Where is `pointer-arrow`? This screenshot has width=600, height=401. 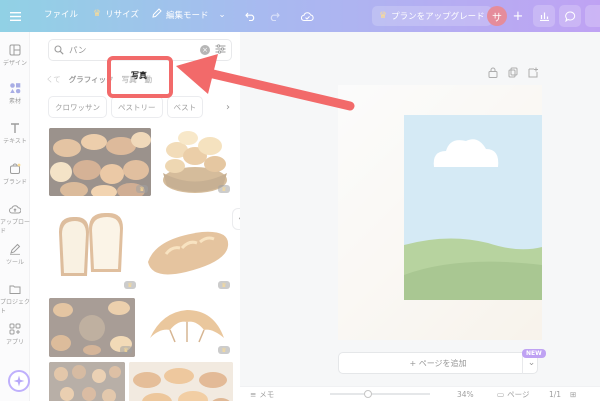 pointer-arrow is located at coordinates (265, 82).